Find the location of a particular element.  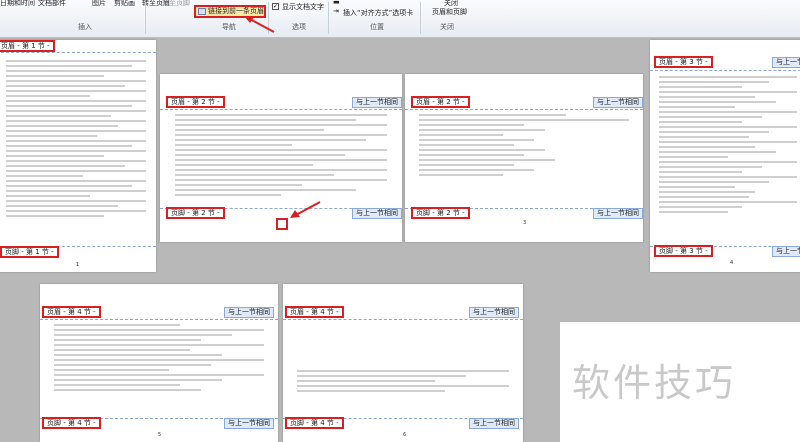

group-options-label: 选项 is located at coordinates (299, 27).